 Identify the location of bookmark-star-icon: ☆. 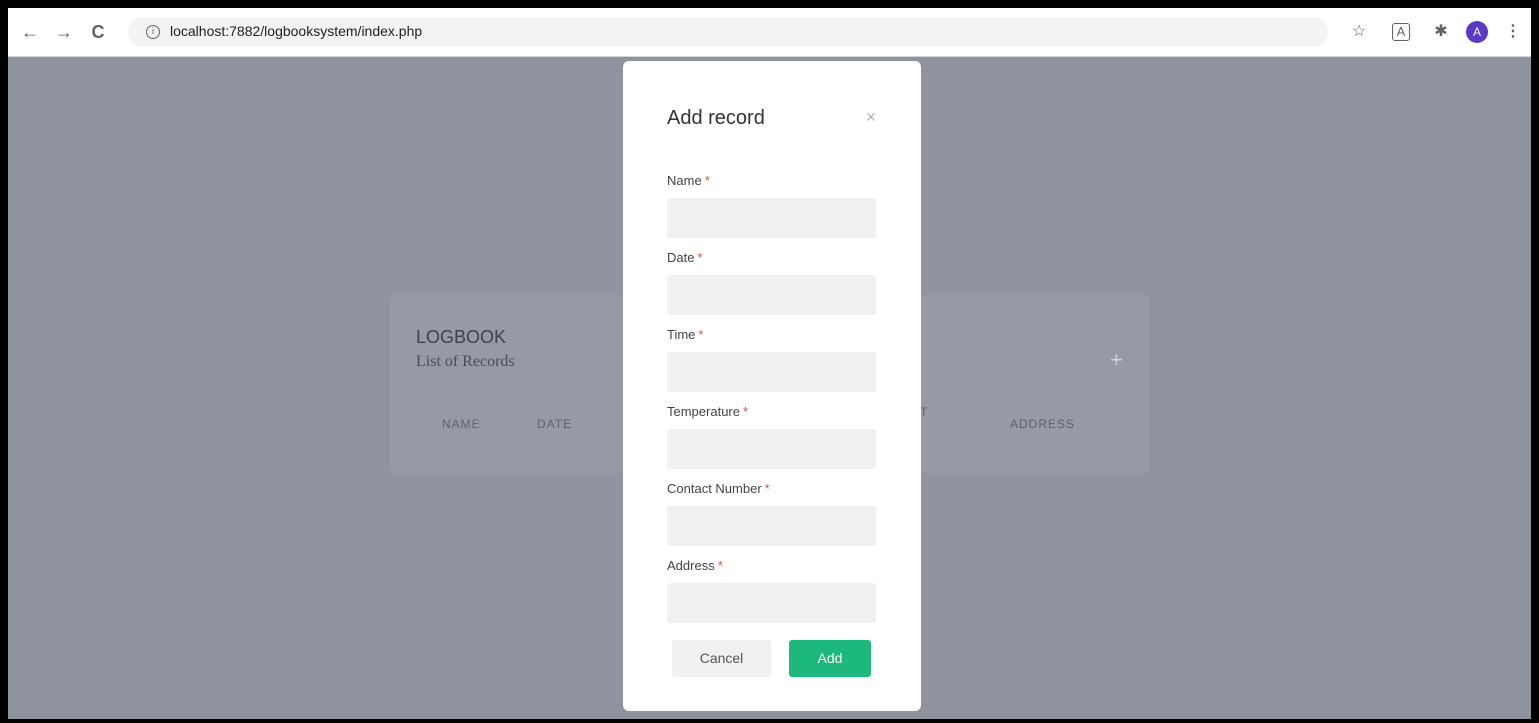
(1359, 32).